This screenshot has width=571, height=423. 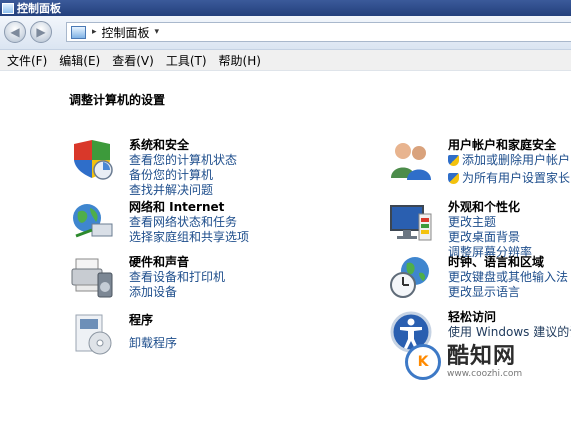 I want to click on menu-view: 查看(V), so click(x=133, y=60).